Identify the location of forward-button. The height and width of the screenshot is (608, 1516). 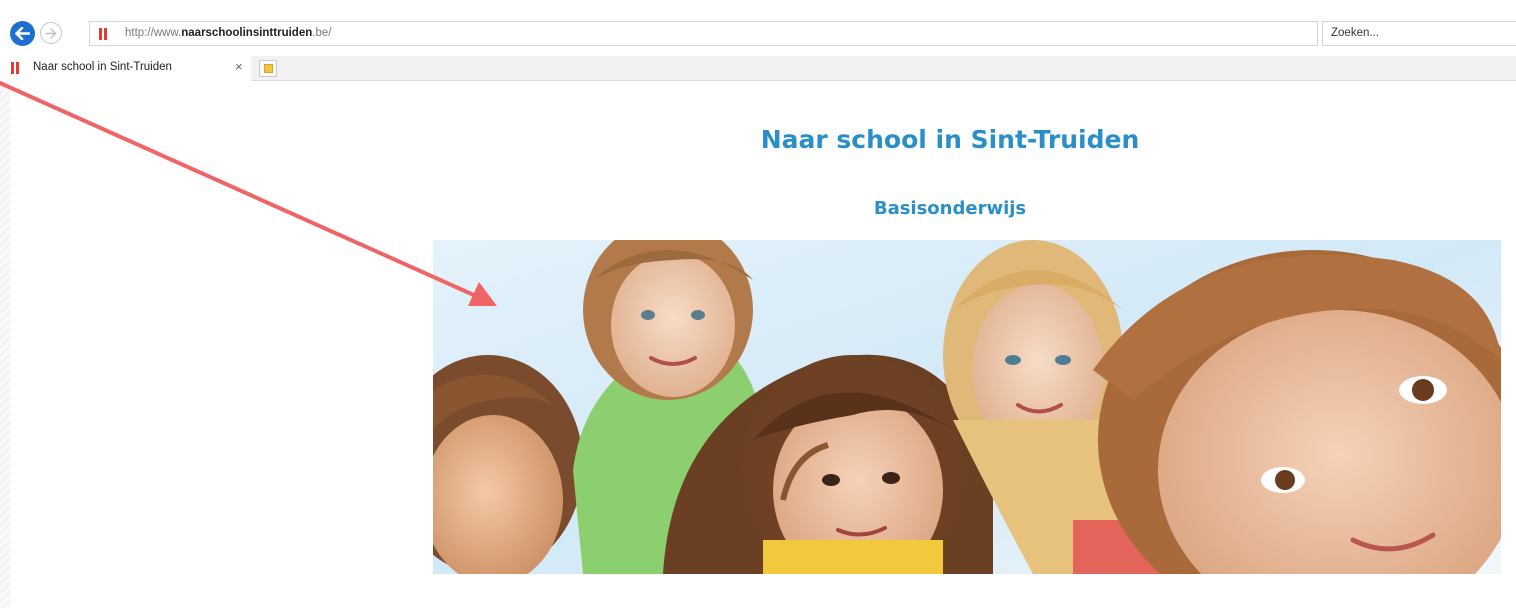
(51, 33).